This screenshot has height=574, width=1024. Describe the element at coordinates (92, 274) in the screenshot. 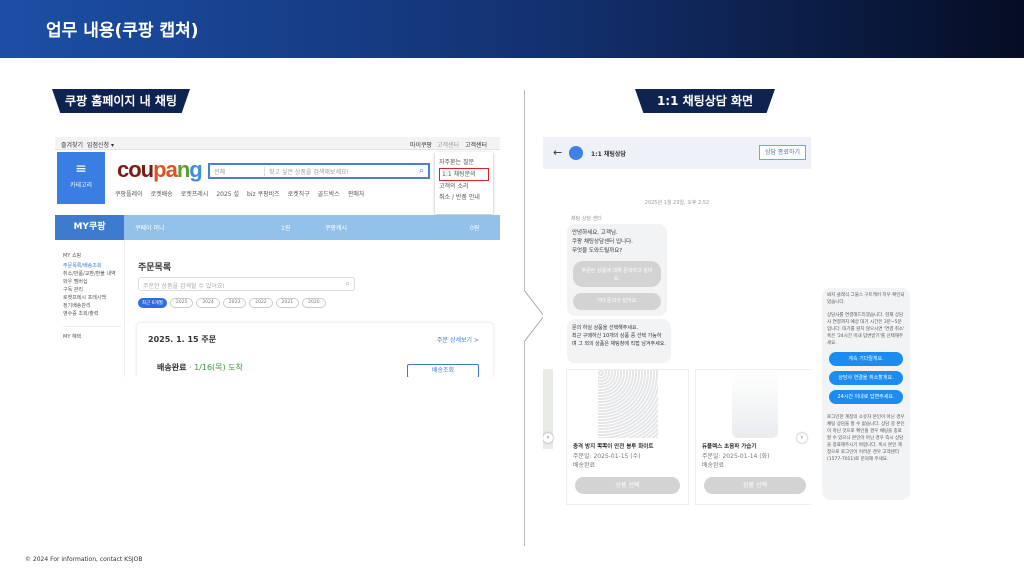

I see `side-item: 취소/반품/교환/환불 내역` at that location.